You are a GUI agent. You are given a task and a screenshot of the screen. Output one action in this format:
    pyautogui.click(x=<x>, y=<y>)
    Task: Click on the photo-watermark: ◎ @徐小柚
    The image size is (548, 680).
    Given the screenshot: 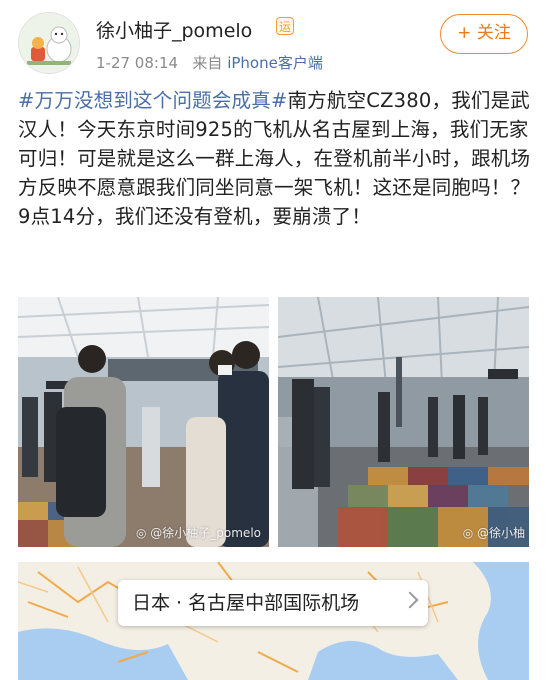 What is the action you would take?
    pyautogui.click(x=493, y=533)
    